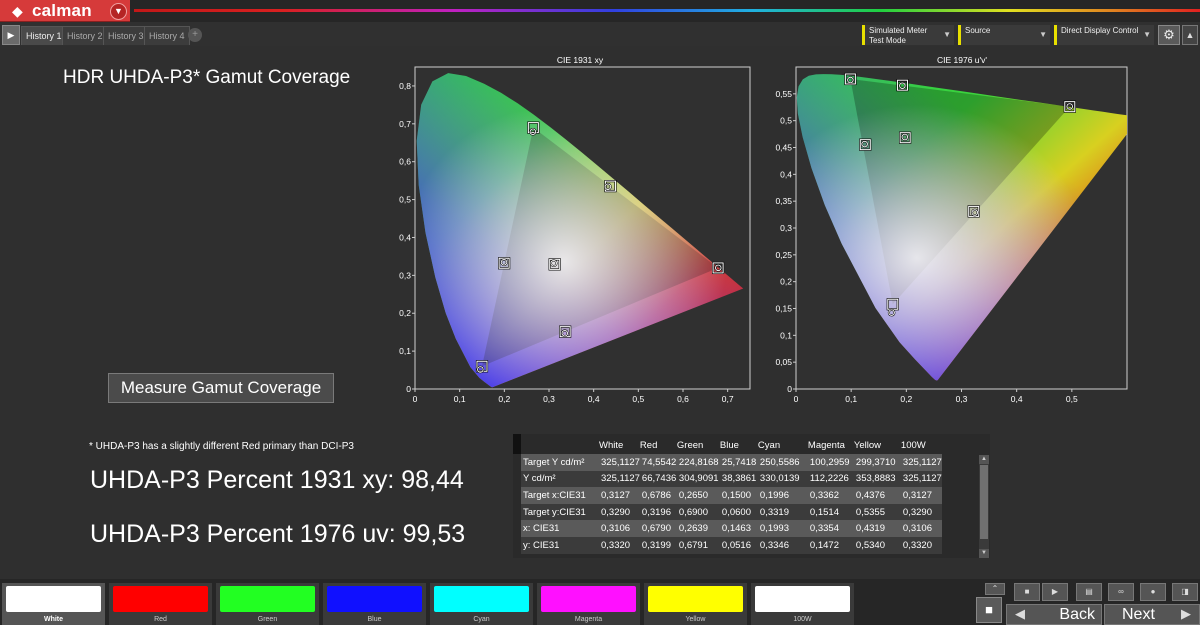 Image resolution: width=1200 pixels, height=625 pixels. I want to click on scroll-up-icon: ▲, so click(984, 459).